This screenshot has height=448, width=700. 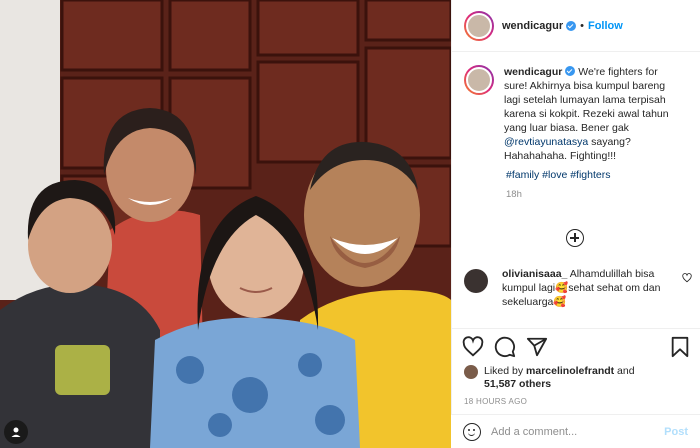 What do you see at coordinates (575, 238) in the screenshot?
I see `plus-circle-icon` at bounding box center [575, 238].